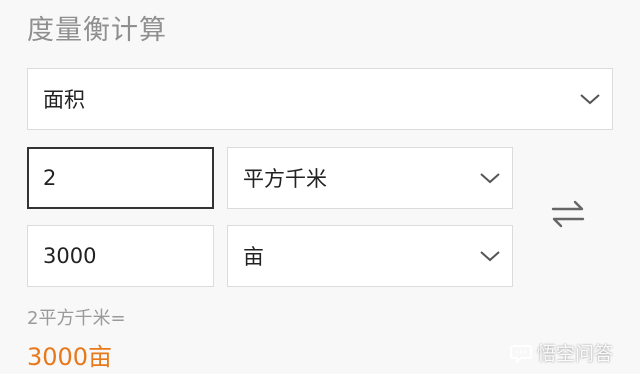 The height and width of the screenshot is (374, 640). Describe the element at coordinates (120, 178) in the screenshot. I see `from-value-input: 2` at that location.